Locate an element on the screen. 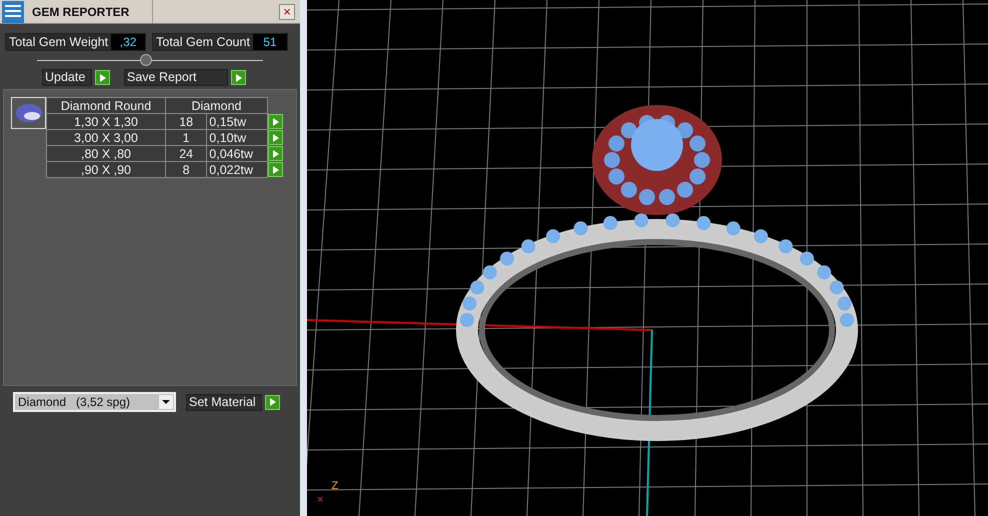  total-label: Total Gem Count is located at coordinates (203, 42).